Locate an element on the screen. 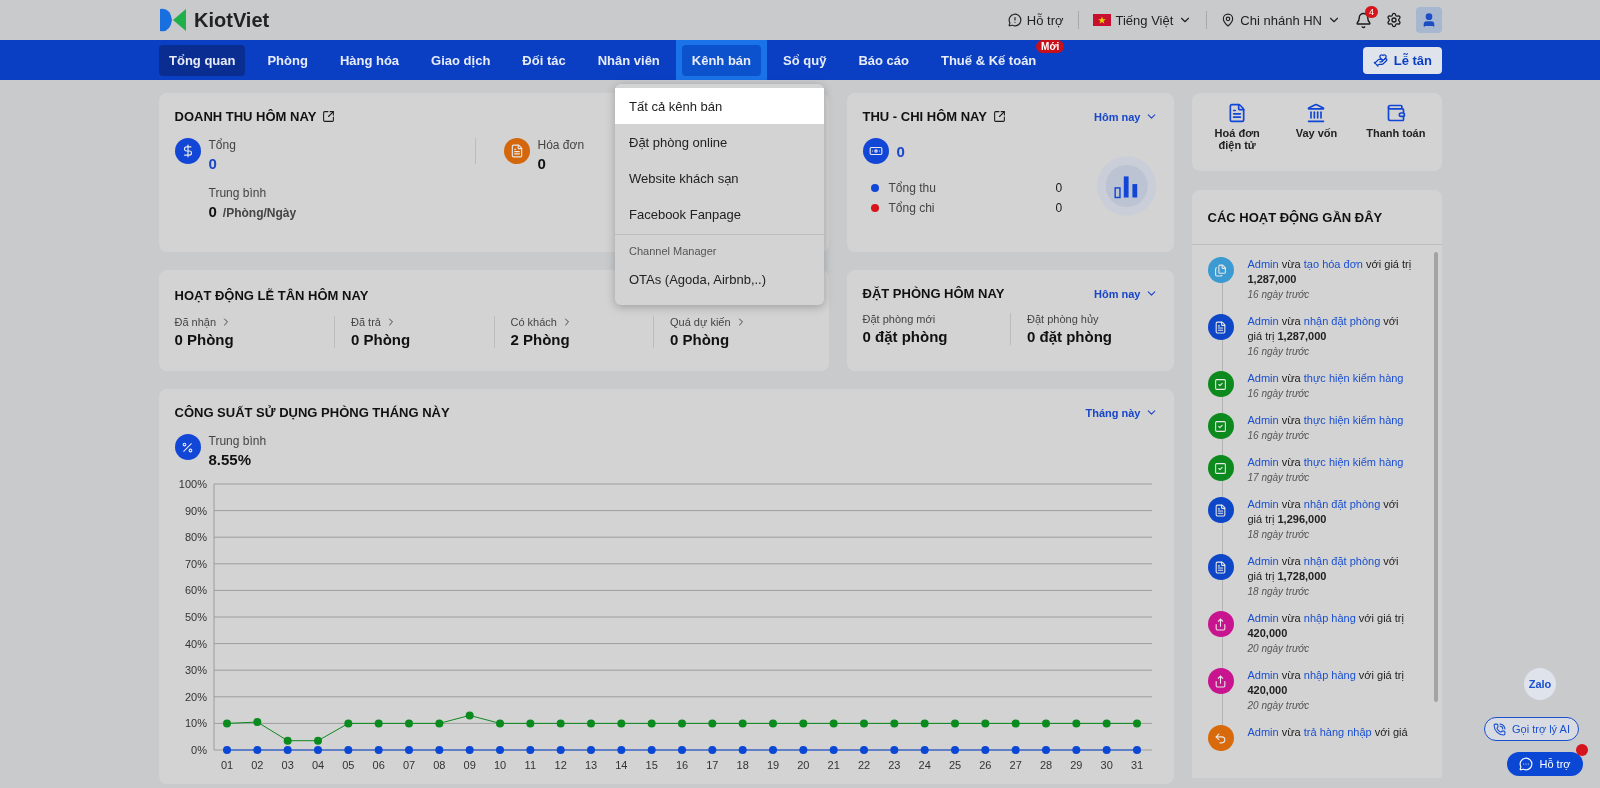  stat-label: Đã nhận is located at coordinates (254, 322).